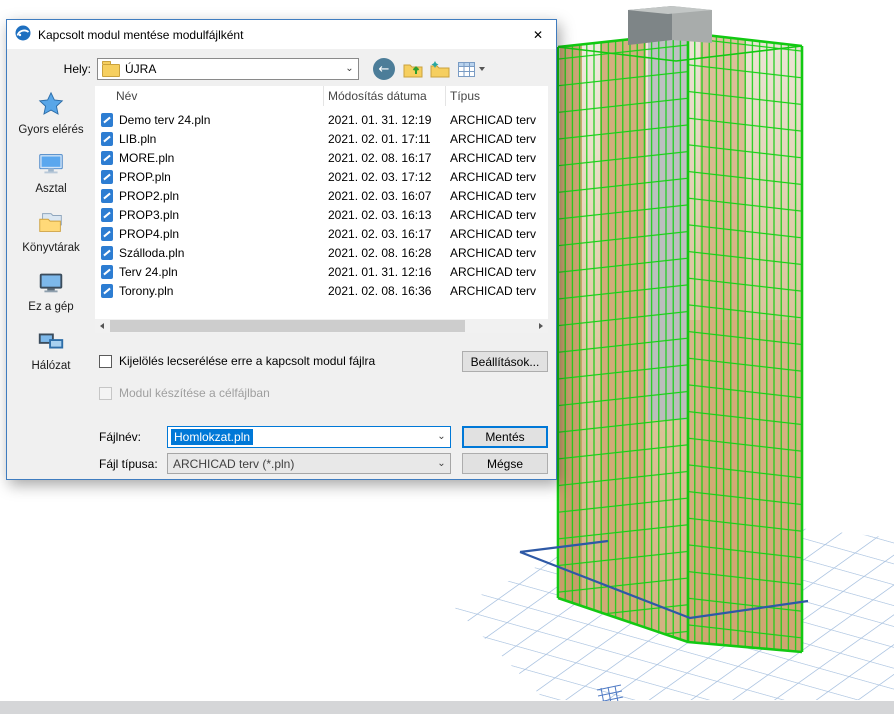  I want to click on scrollbar-thumb, so click(287, 326).